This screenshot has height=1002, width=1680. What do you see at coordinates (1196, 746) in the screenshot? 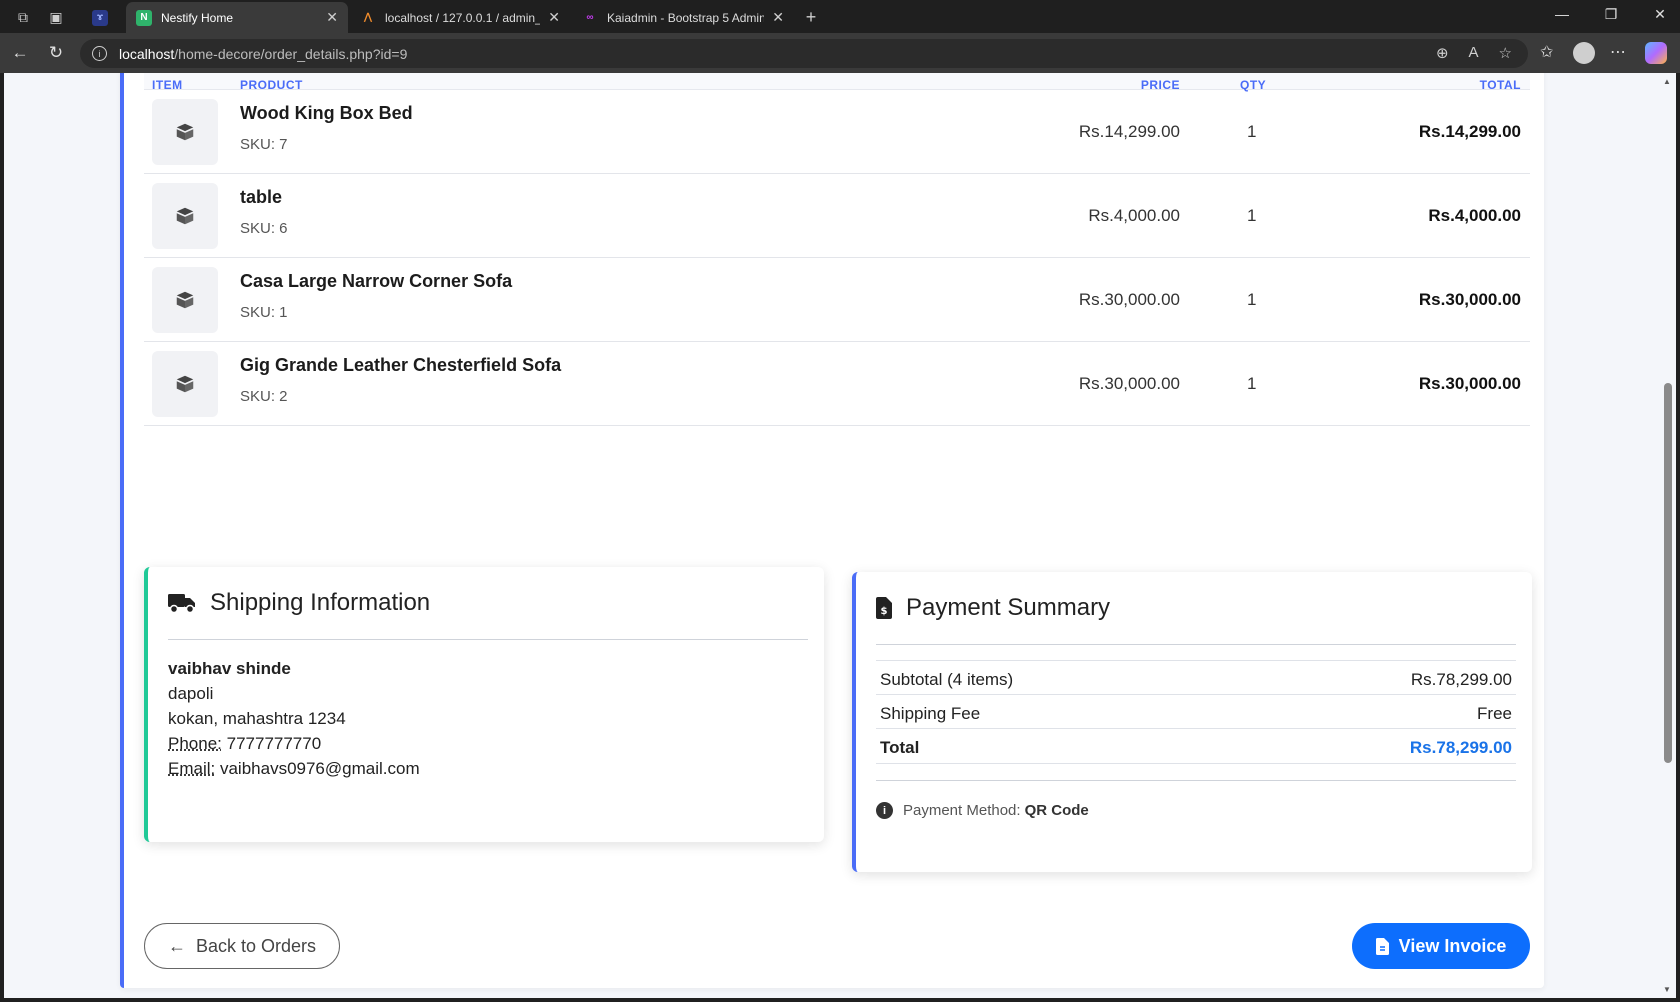
I see `total-row: Total Rs.78,299.00` at bounding box center [1196, 746].